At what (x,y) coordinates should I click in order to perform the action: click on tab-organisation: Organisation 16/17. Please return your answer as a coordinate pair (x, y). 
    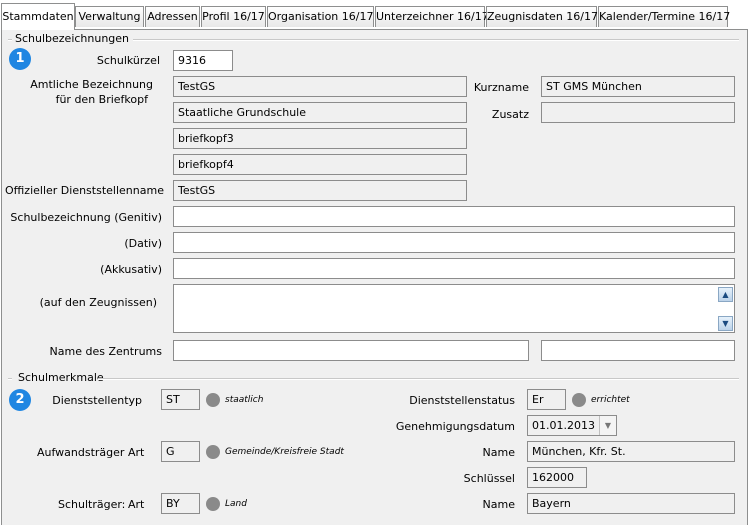
    Looking at the image, I should click on (320, 16).